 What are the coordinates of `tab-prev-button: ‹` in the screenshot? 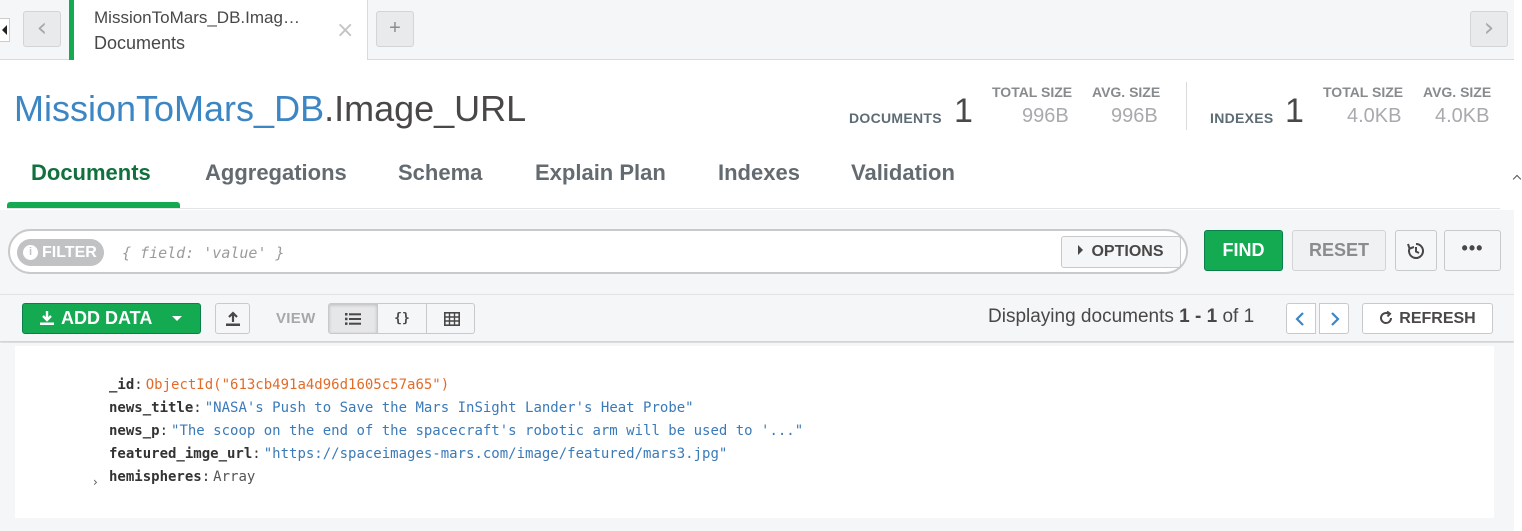 It's located at (42, 29).